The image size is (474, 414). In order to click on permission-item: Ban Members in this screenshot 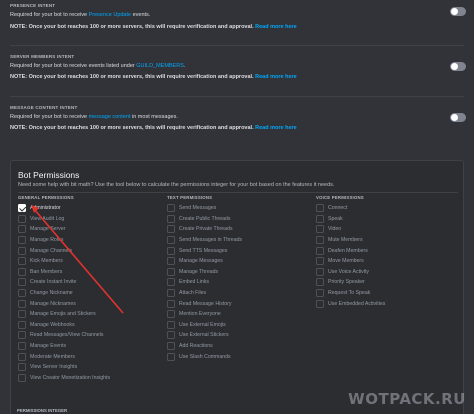, I will do `click(64, 272)`.